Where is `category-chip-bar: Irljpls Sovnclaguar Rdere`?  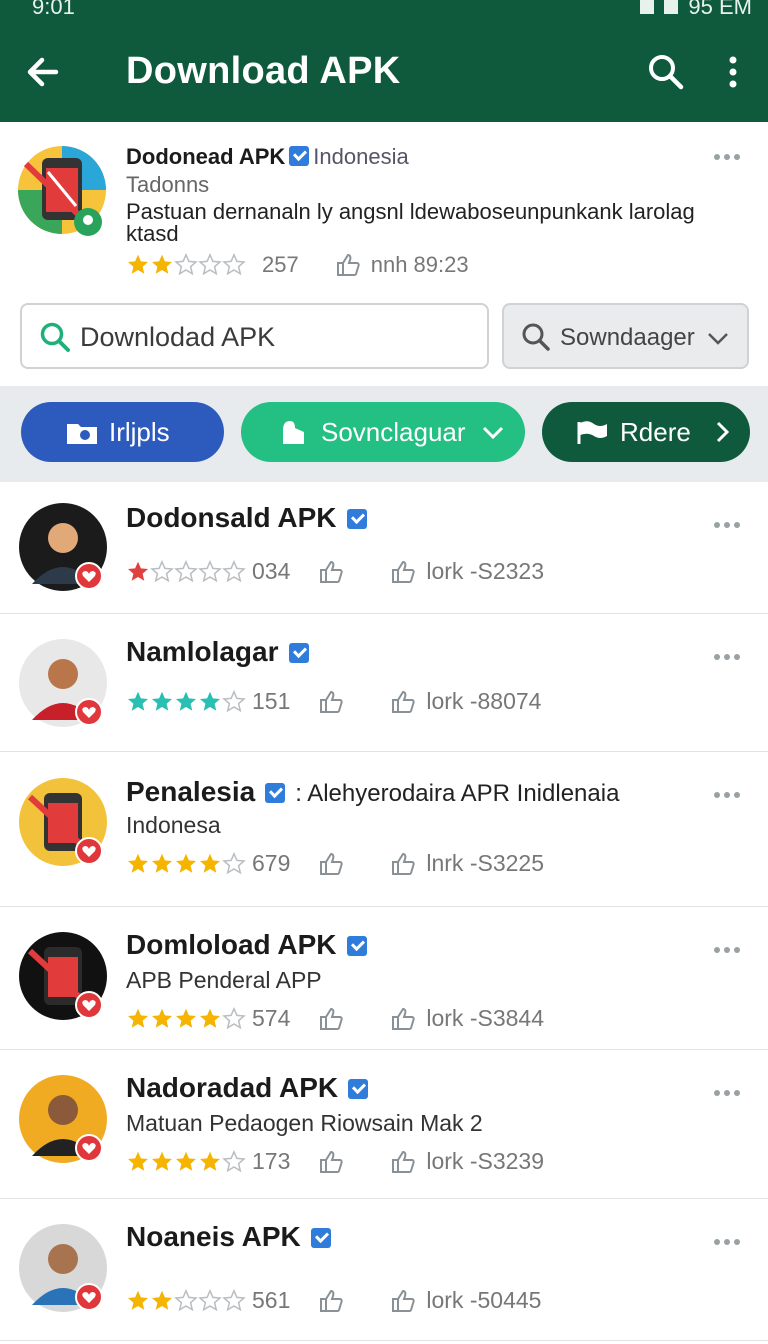
category-chip-bar: Irljpls Sovnclaguar Rdere is located at coordinates (384, 434).